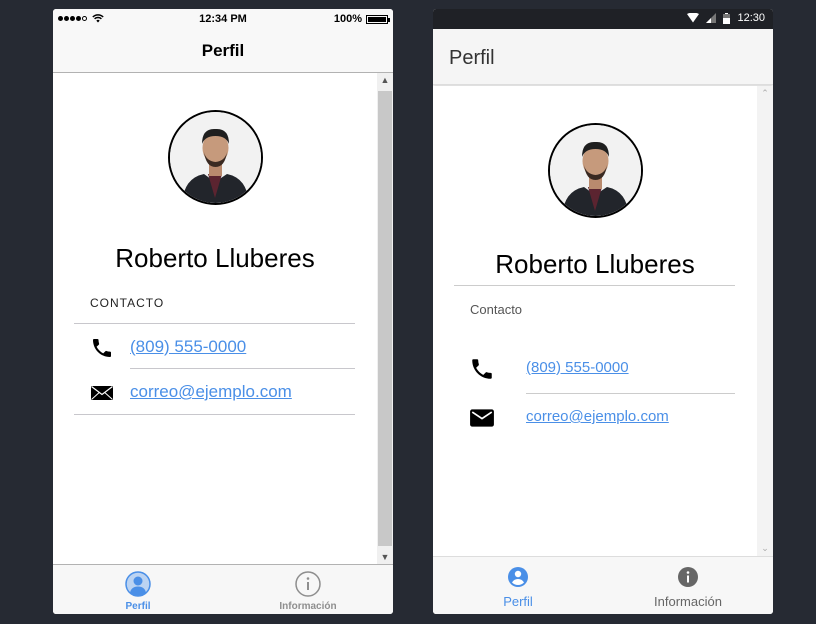 The image size is (816, 624). What do you see at coordinates (496, 309) in the screenshot?
I see `section-header-contact: Contacto` at bounding box center [496, 309].